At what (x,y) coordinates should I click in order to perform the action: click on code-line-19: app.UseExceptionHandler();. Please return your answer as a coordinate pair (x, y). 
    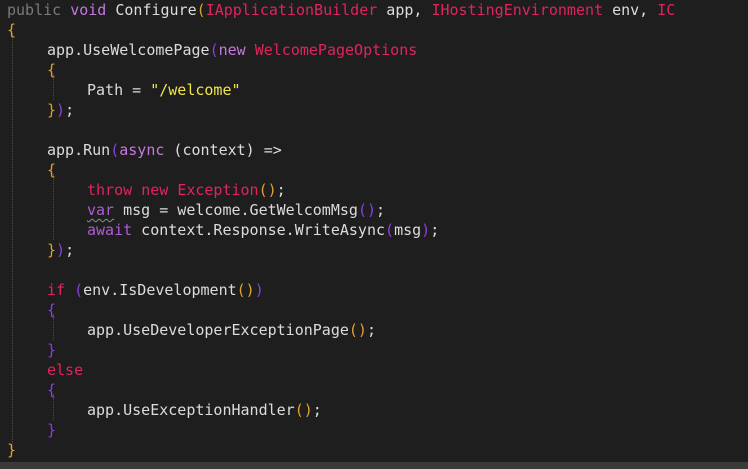
    Looking at the image, I should click on (204, 410).